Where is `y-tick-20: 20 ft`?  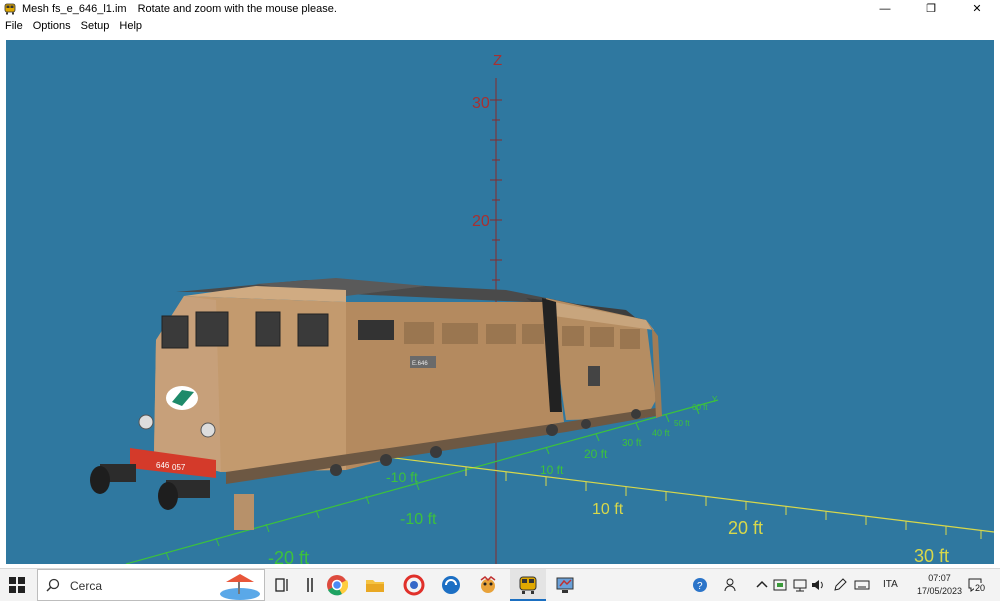
y-tick-20: 20 ft is located at coordinates (596, 454).